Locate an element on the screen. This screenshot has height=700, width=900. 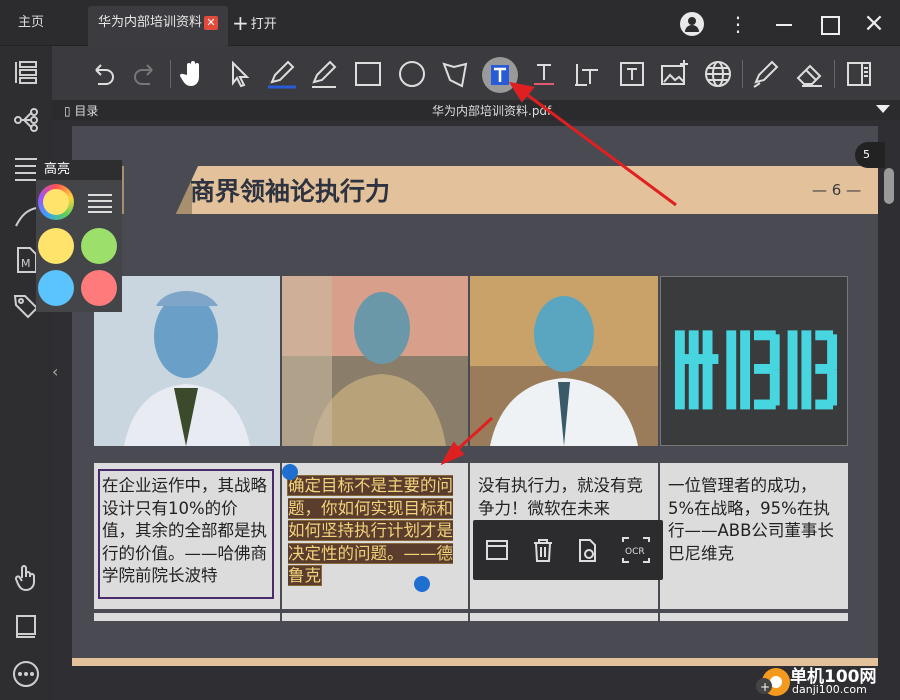
eraser-icon is located at coordinates (810, 74).